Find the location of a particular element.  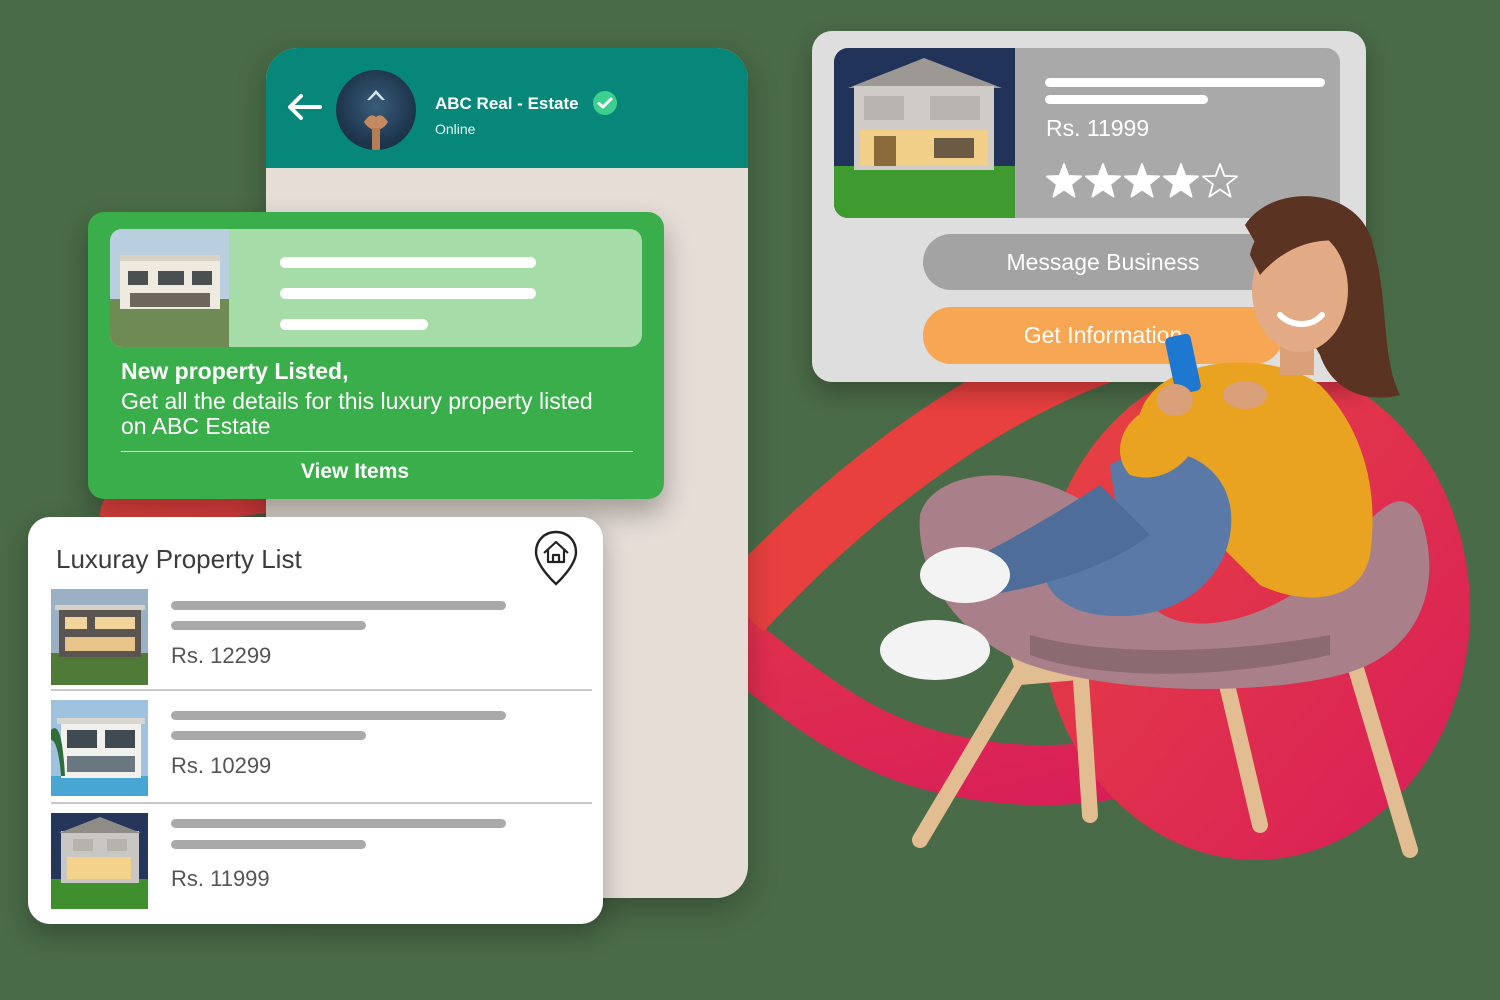

notification-preview is located at coordinates (376, 288).